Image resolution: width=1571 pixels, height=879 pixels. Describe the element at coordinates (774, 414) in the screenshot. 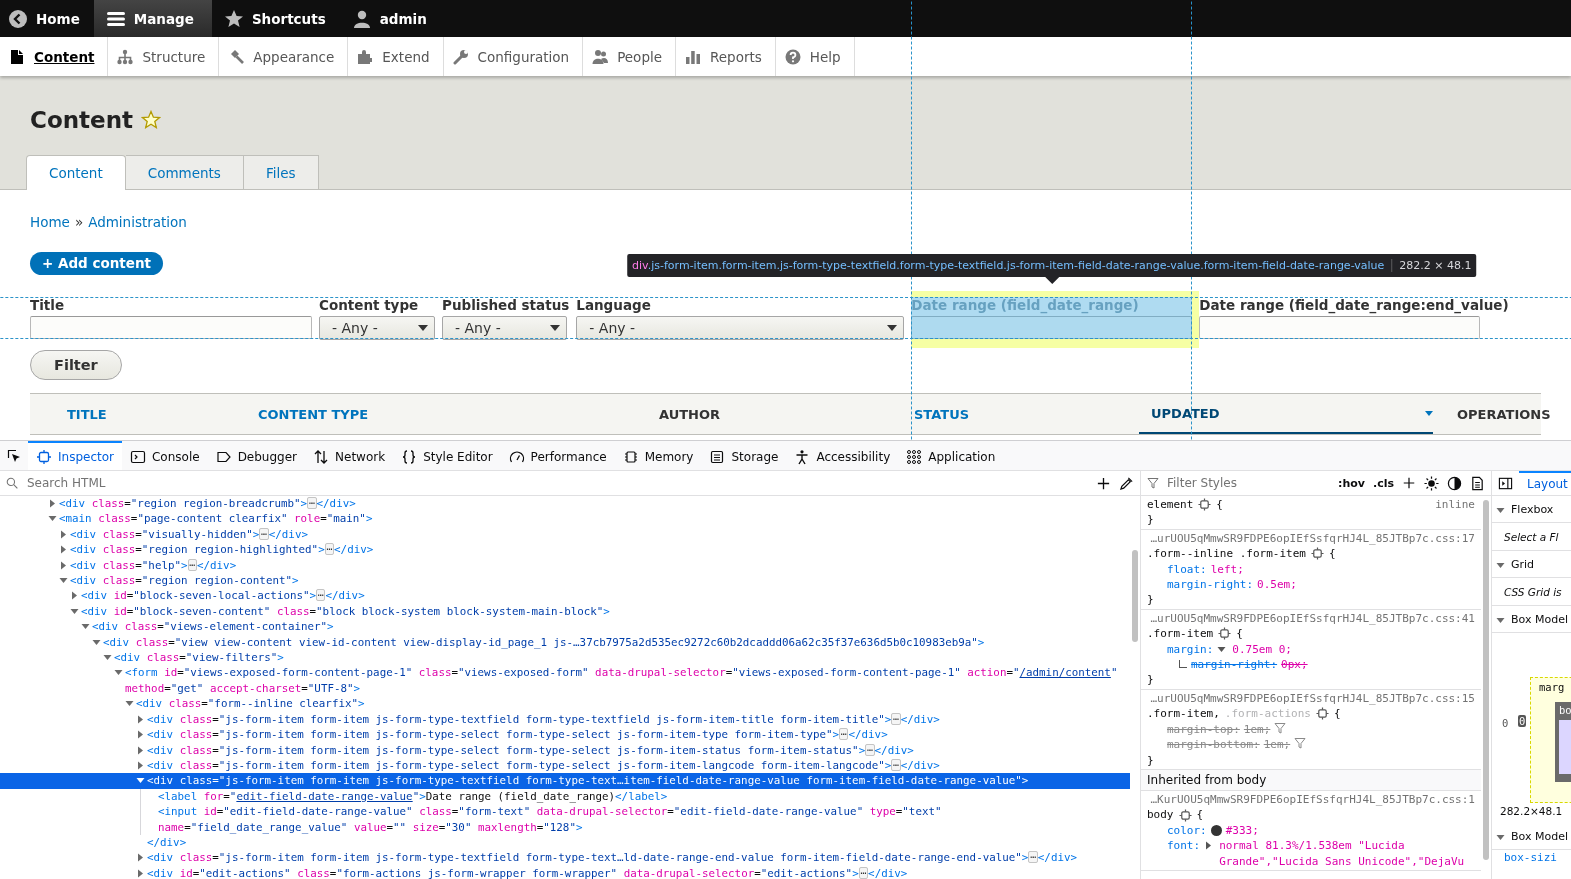

I see `column-header: AUTHOR` at that location.